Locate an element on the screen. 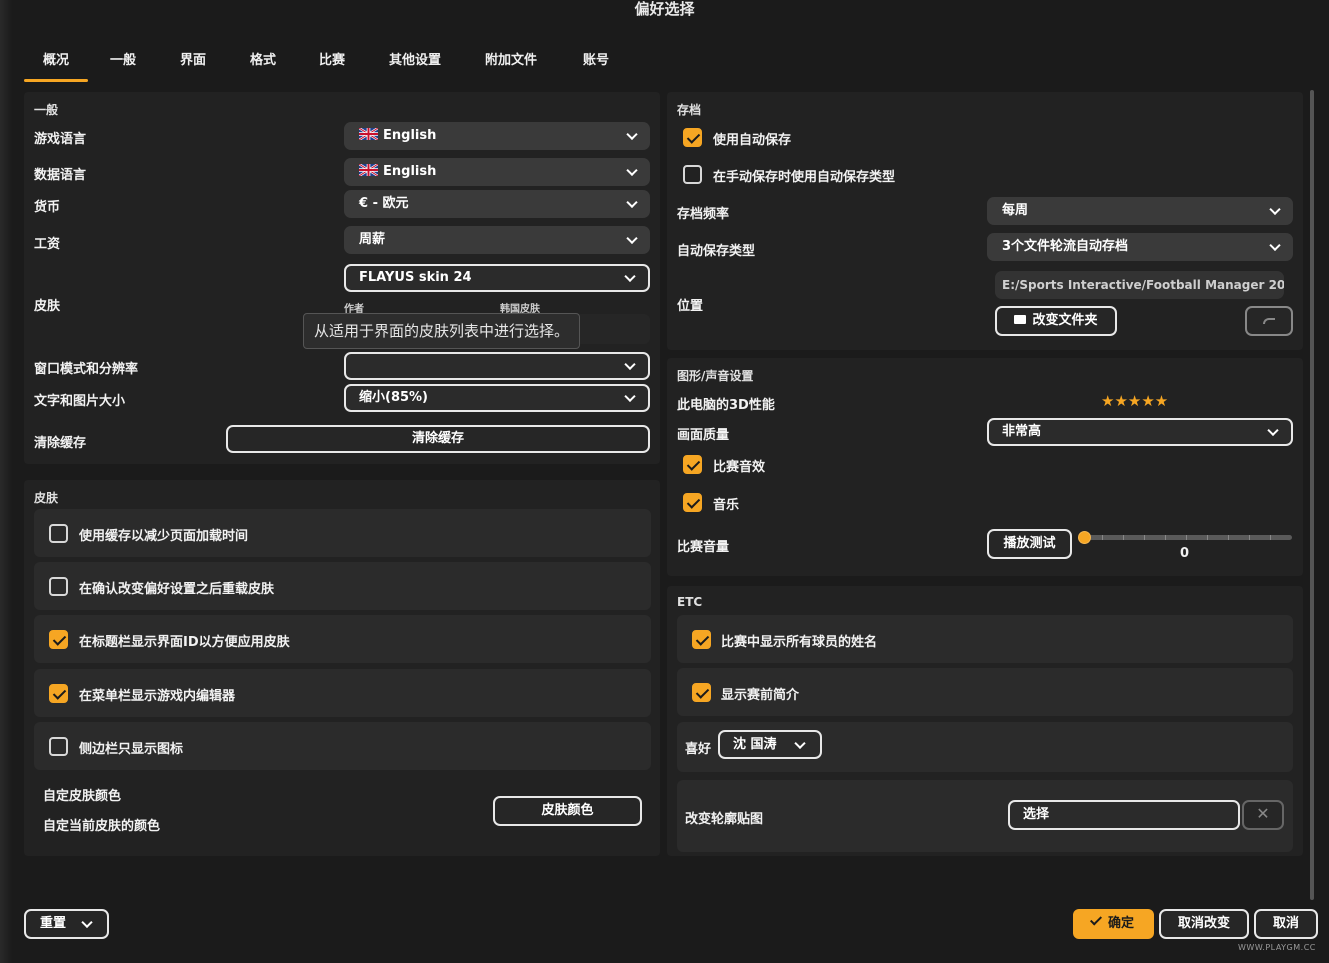  change-folder-label: 改变文件夹 is located at coordinates (1065, 320).